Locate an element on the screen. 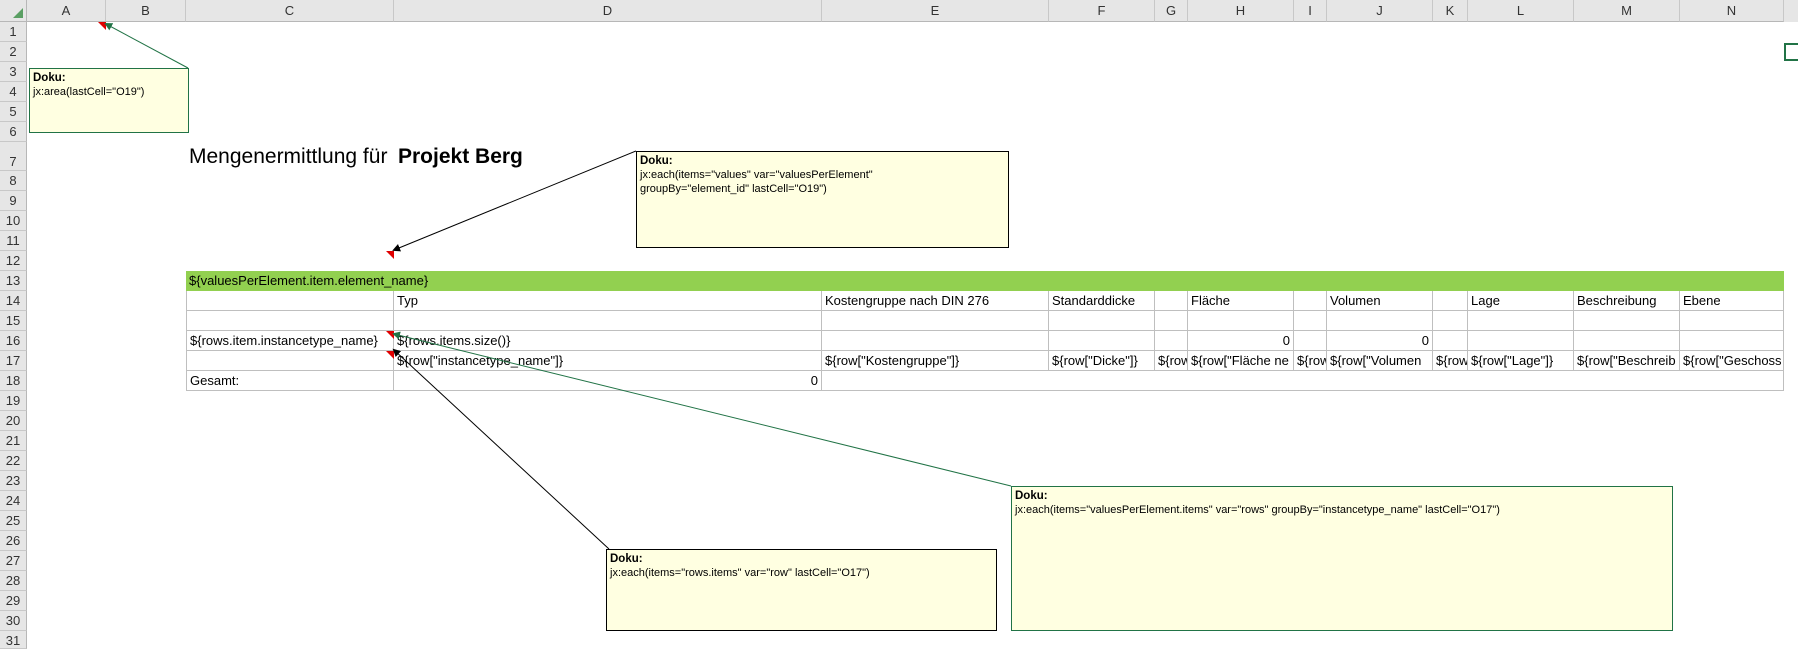 This screenshot has height=649, width=1798. row-header-8: 8 is located at coordinates (13, 181).